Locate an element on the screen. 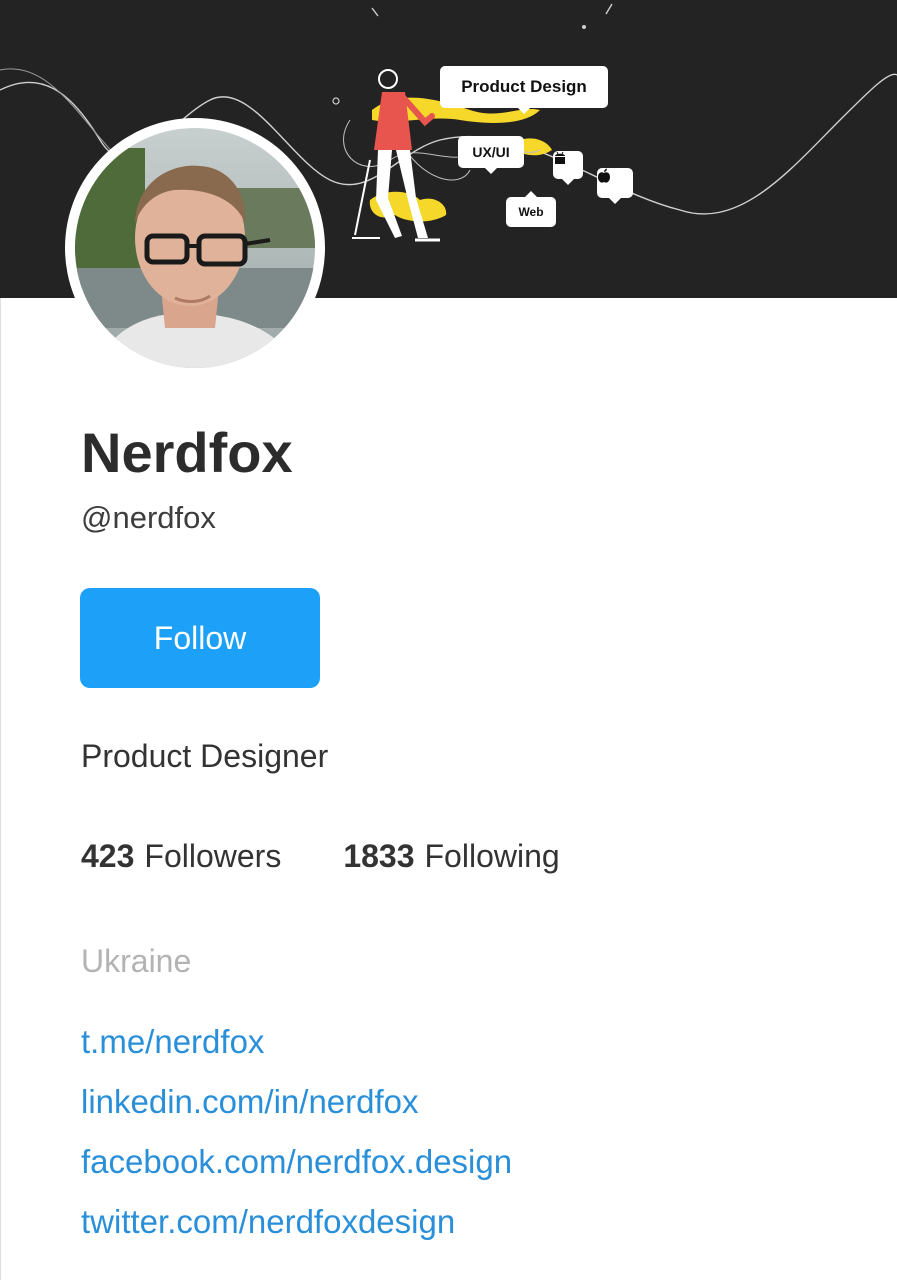 Image resolution: width=897 pixels, height=1280 pixels. following-stat: 1833 Following is located at coordinates (451, 856).